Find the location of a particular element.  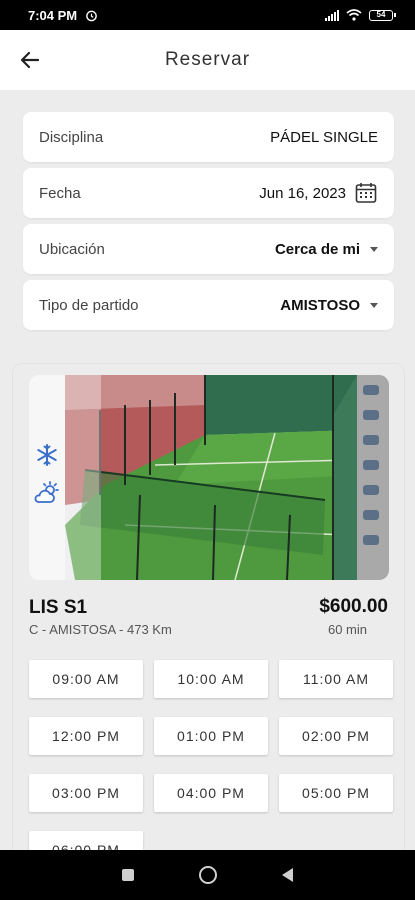

back-triangle-icon is located at coordinates (287, 875).